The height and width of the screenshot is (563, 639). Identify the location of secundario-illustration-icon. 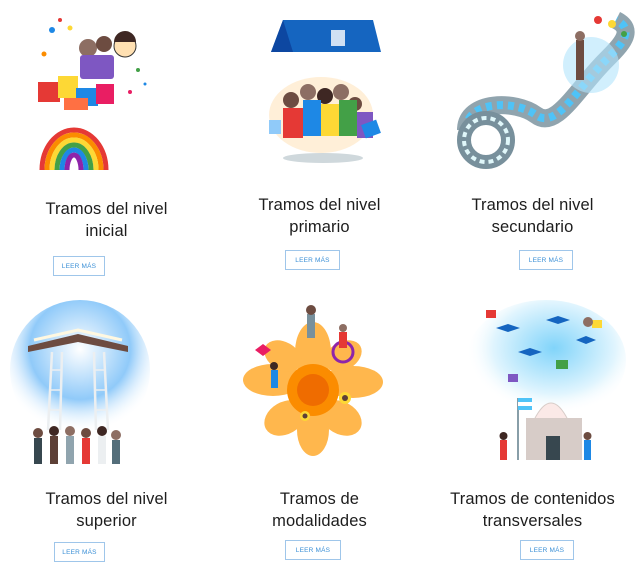
(532, 90).